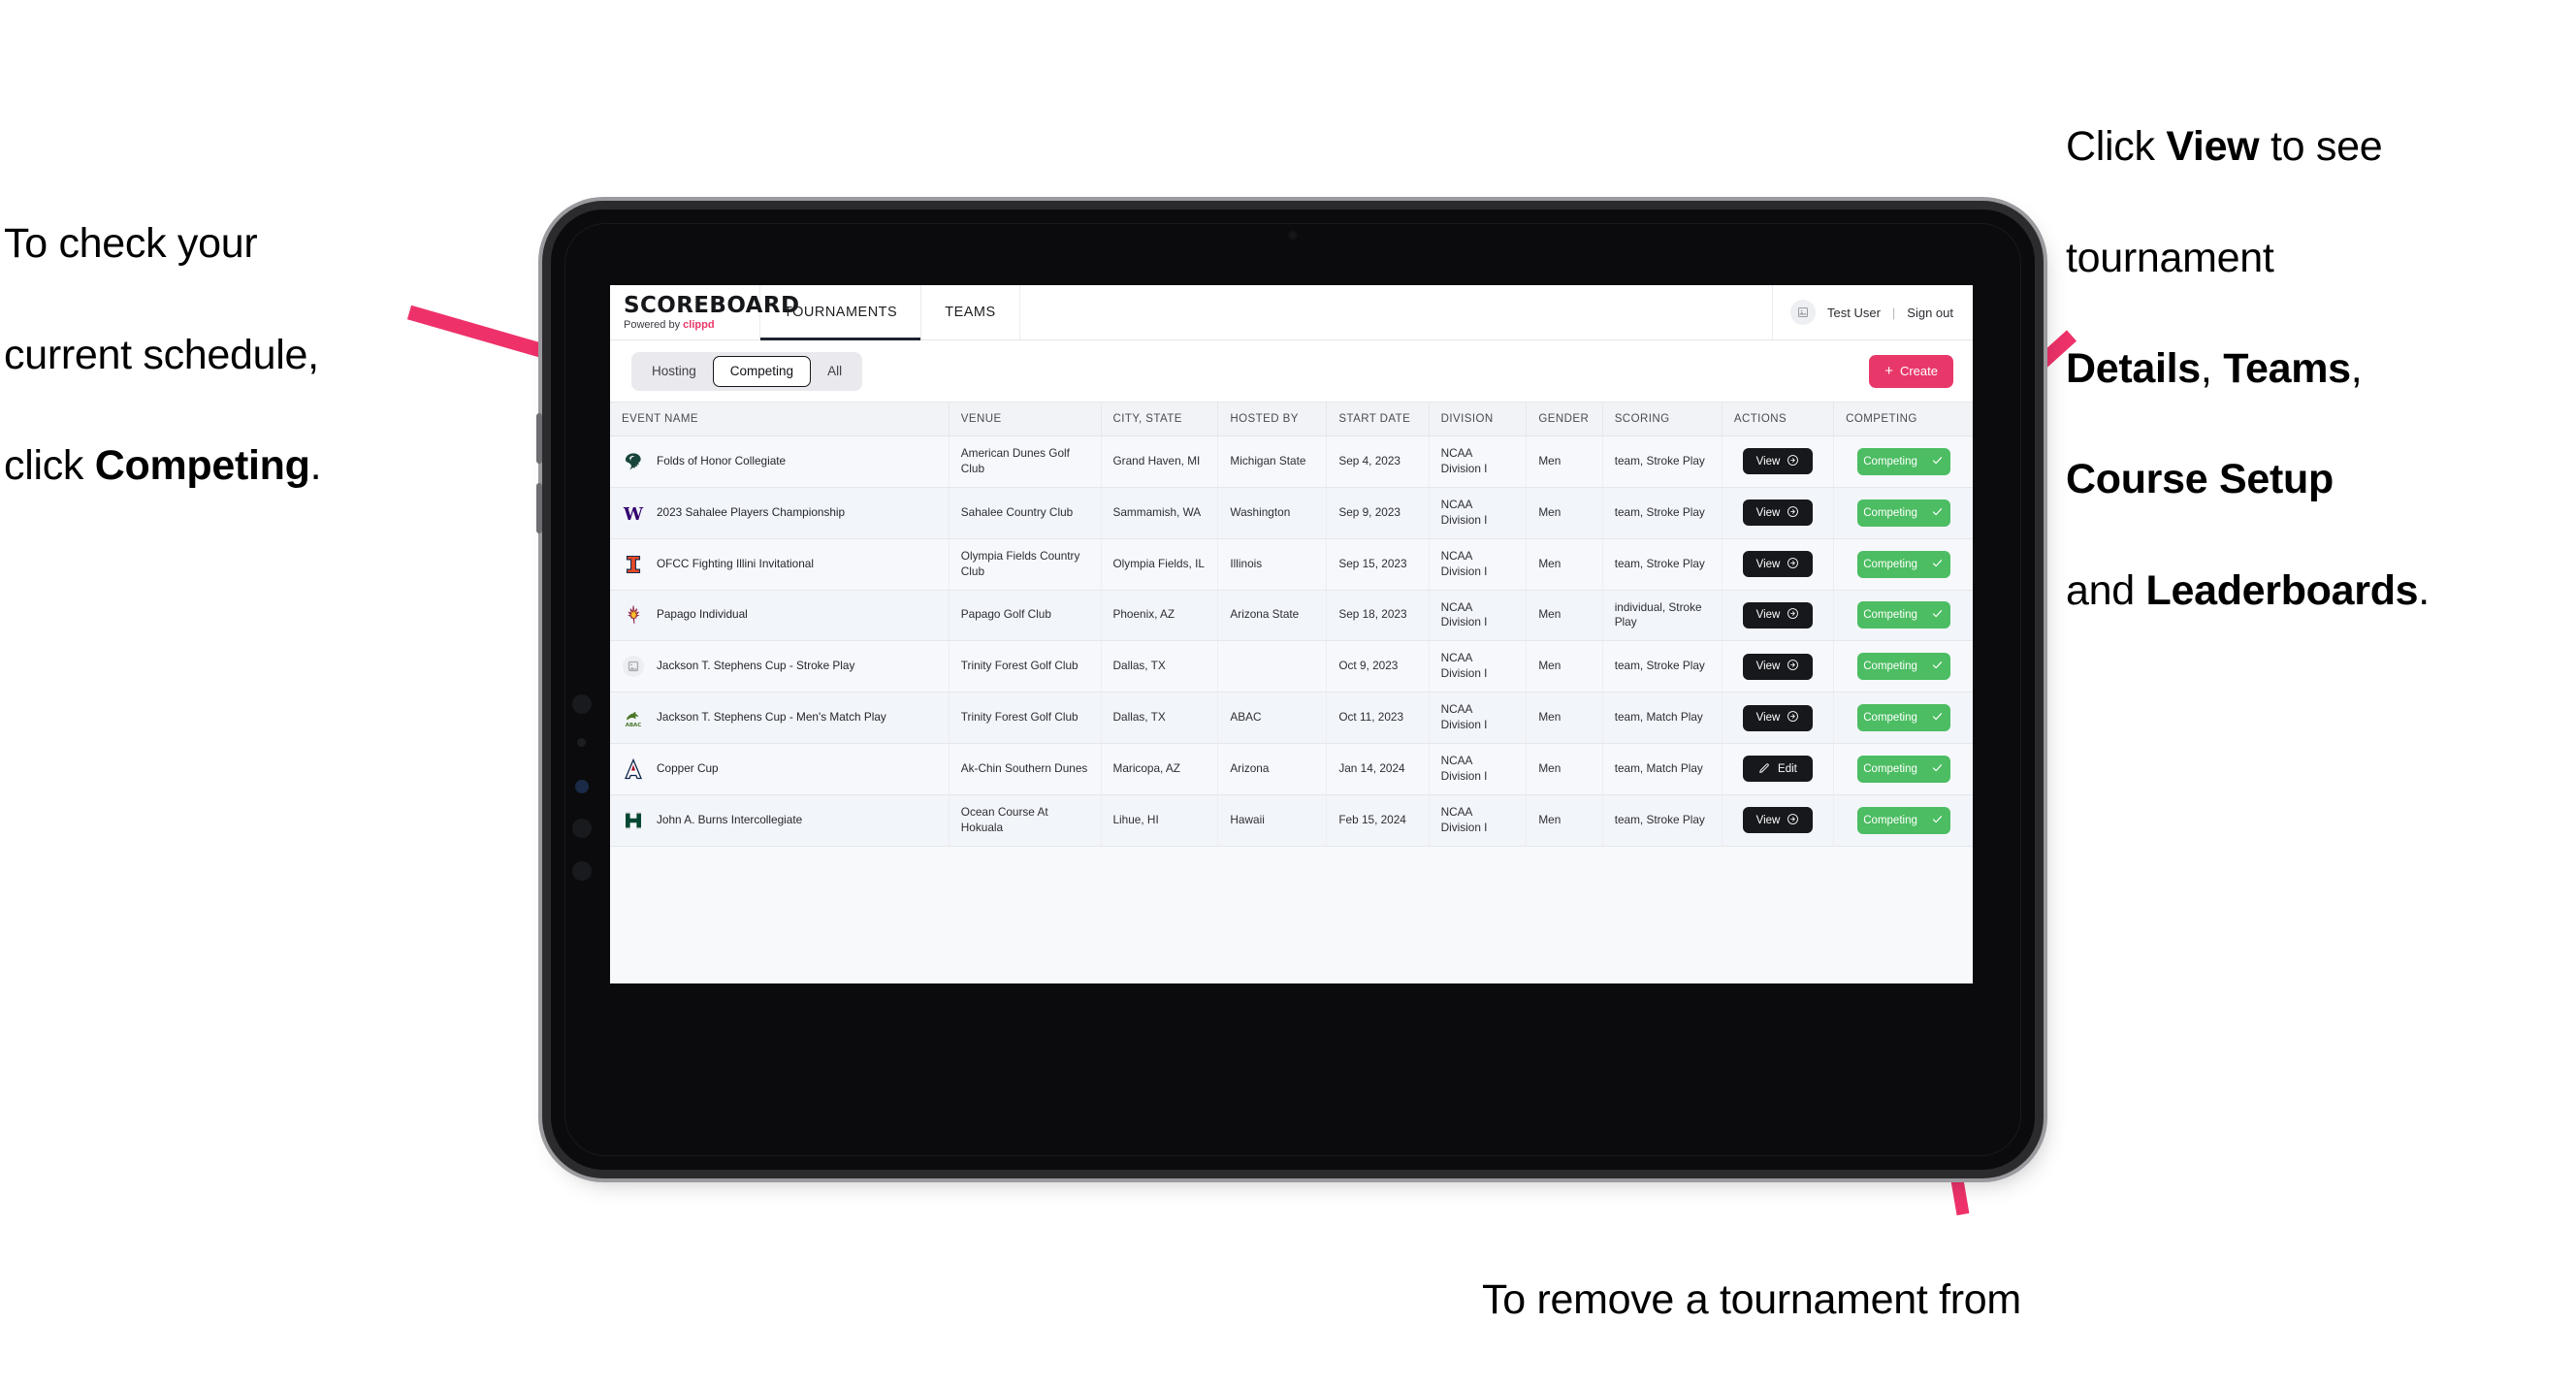 This screenshot has height=1386, width=2576. I want to click on event-name-label: OFCC Fighting Illini Invitational, so click(735, 563).